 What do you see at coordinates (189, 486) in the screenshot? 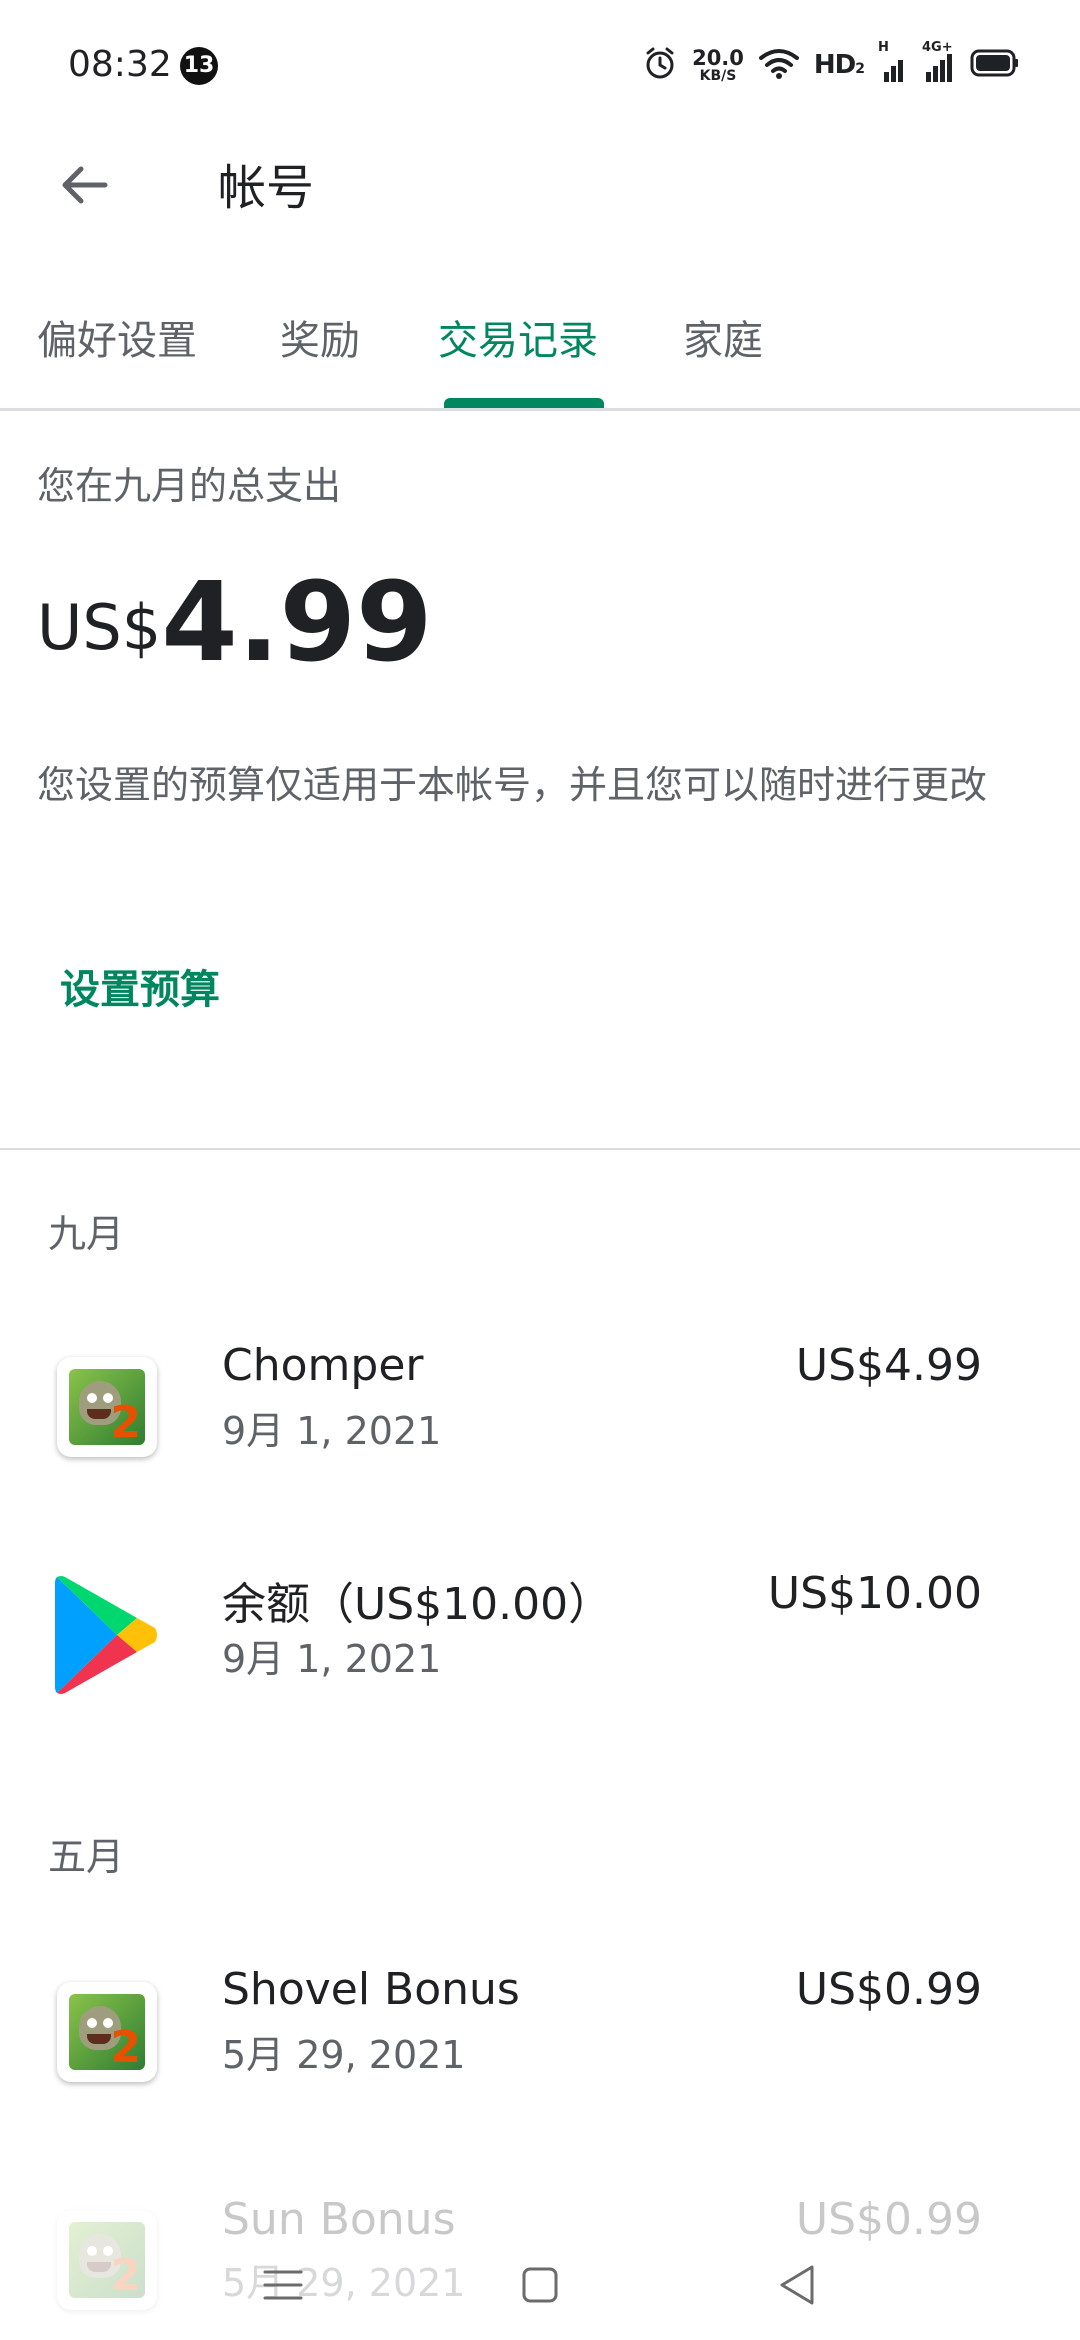
I see `monthly-spend-label: 您在九月的总支出` at bounding box center [189, 486].